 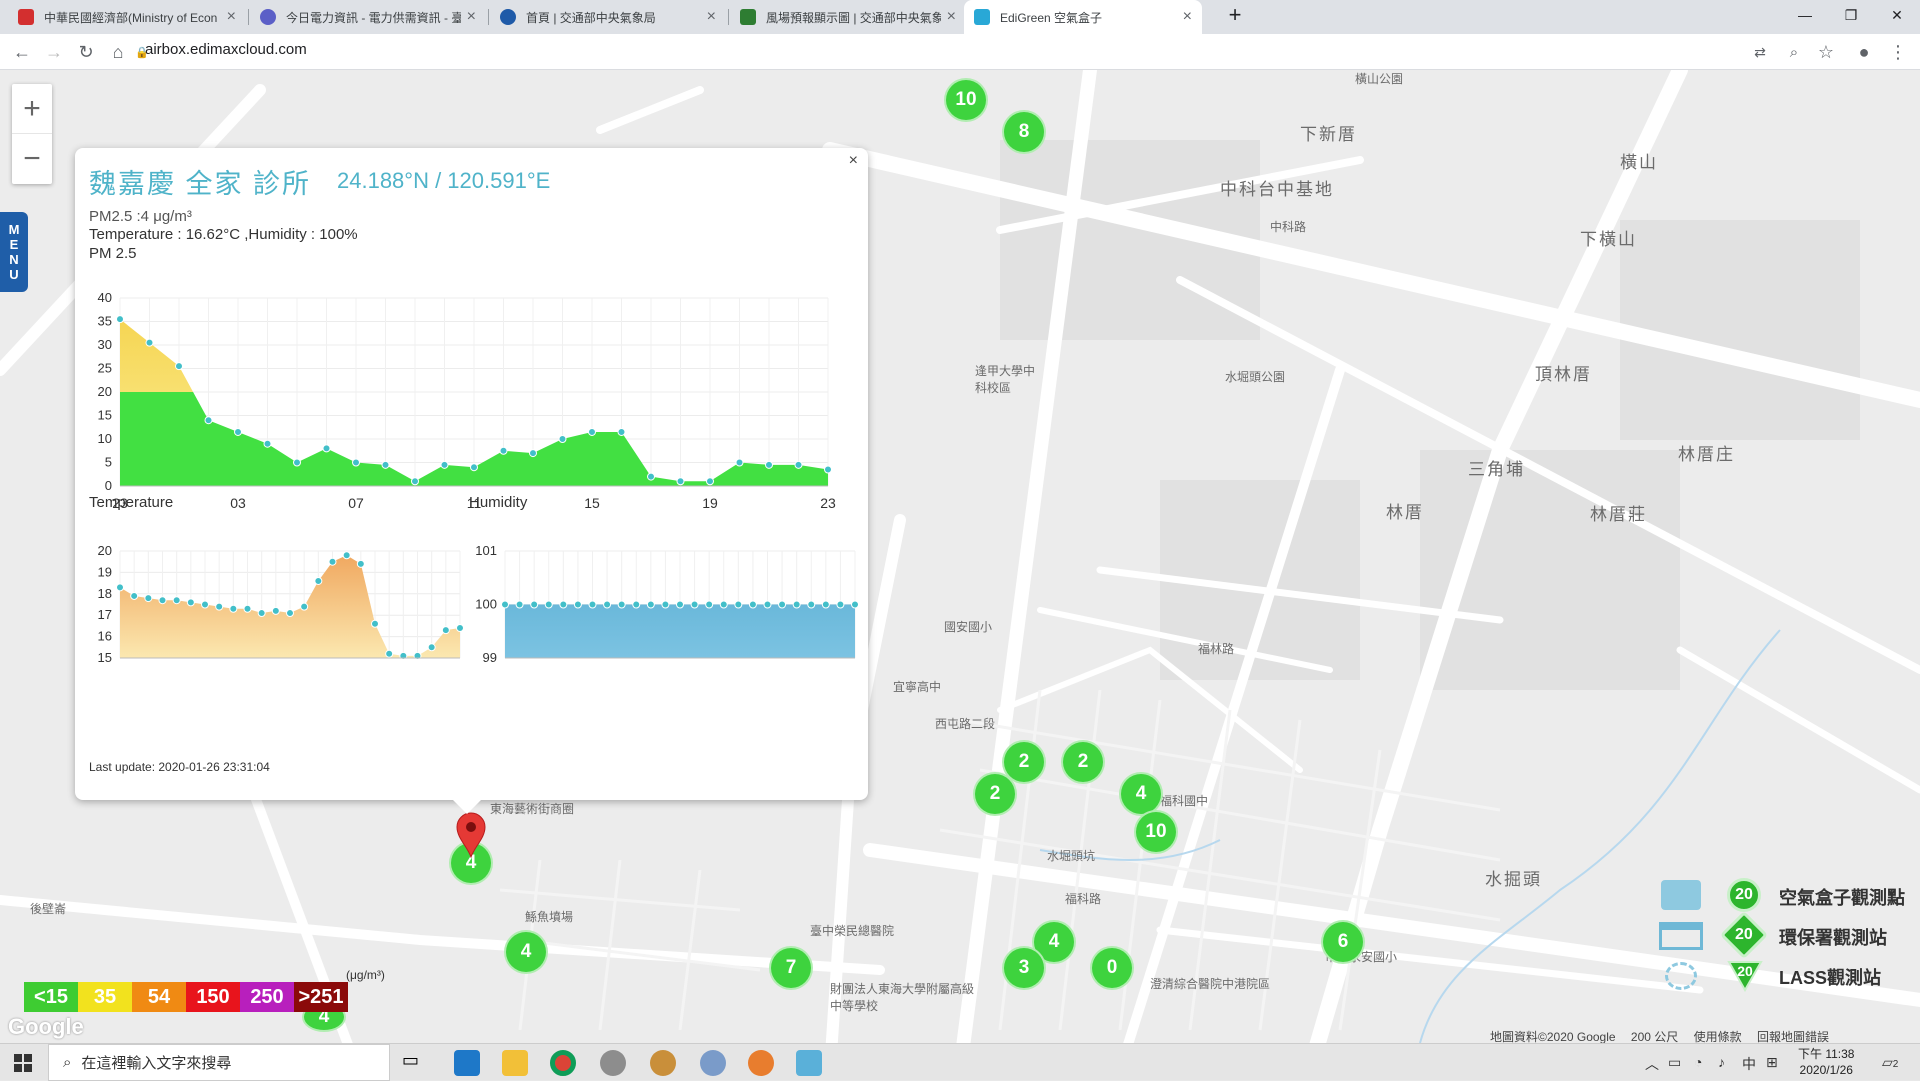 What do you see at coordinates (127, 17) in the screenshot?
I see `browser-tab-1: 中華民國經濟部(Ministry of Econ ×` at bounding box center [127, 17].